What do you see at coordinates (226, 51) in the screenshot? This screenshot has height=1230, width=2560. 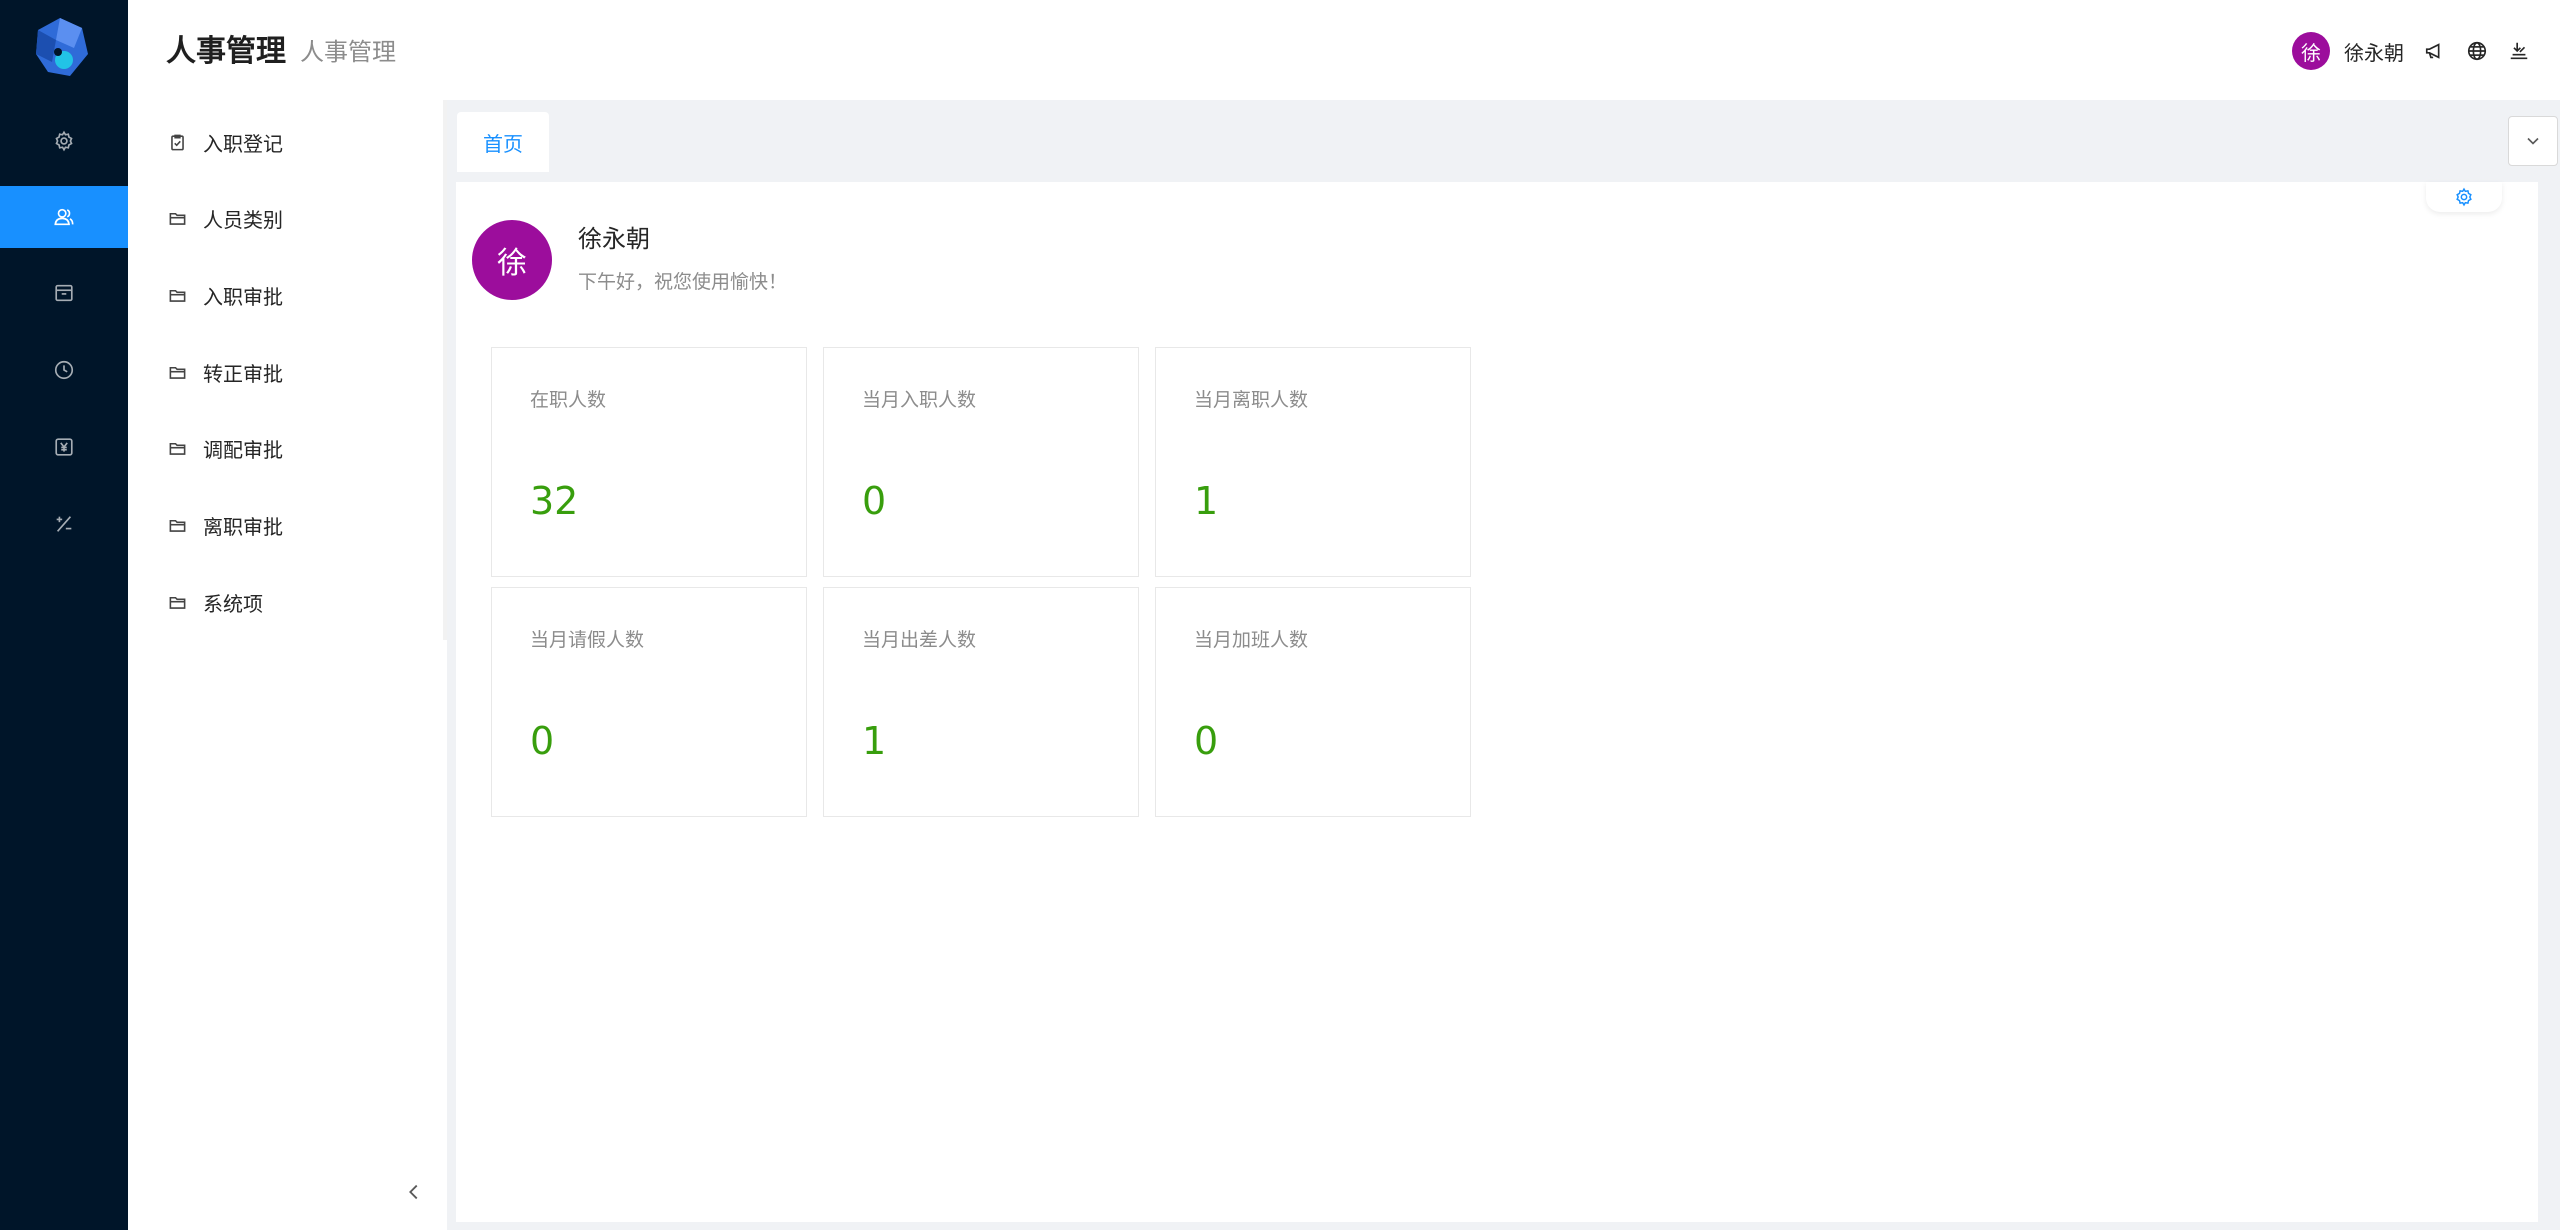 I see `page-title: 人事管理` at bounding box center [226, 51].